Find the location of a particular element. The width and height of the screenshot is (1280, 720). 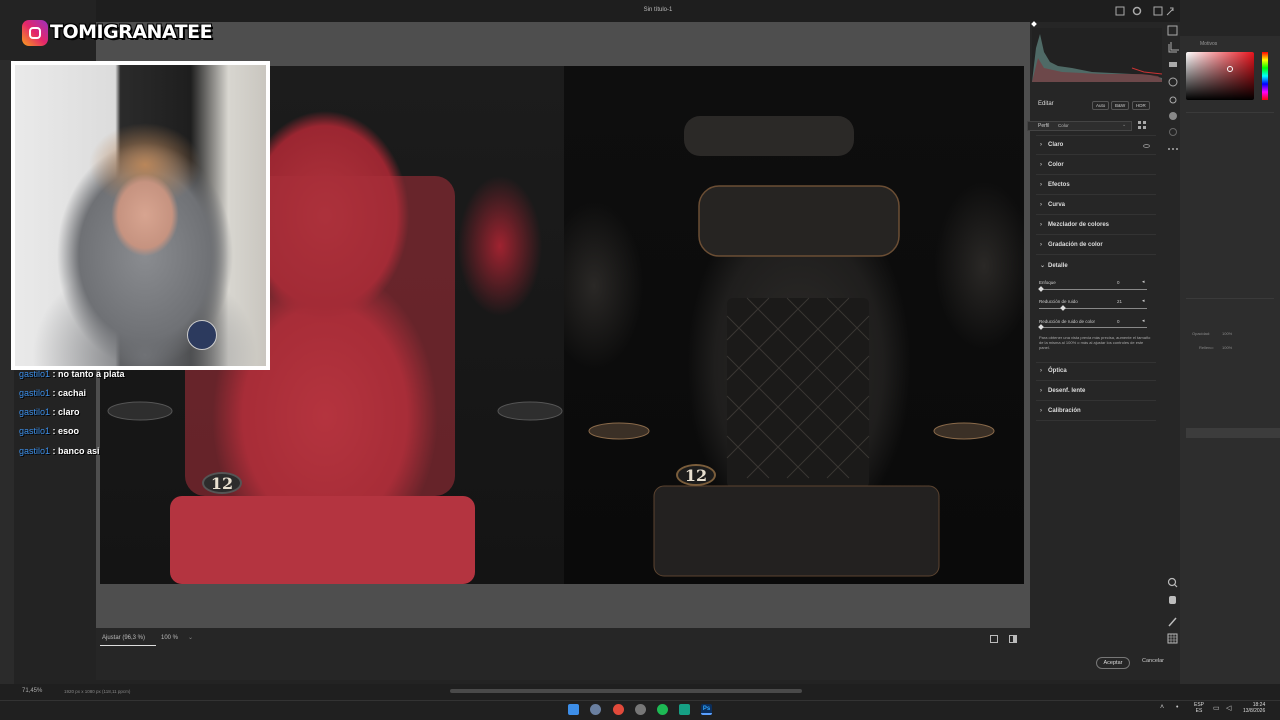

clock: 18:24 13/8/2026 is located at coordinates (1254, 708).